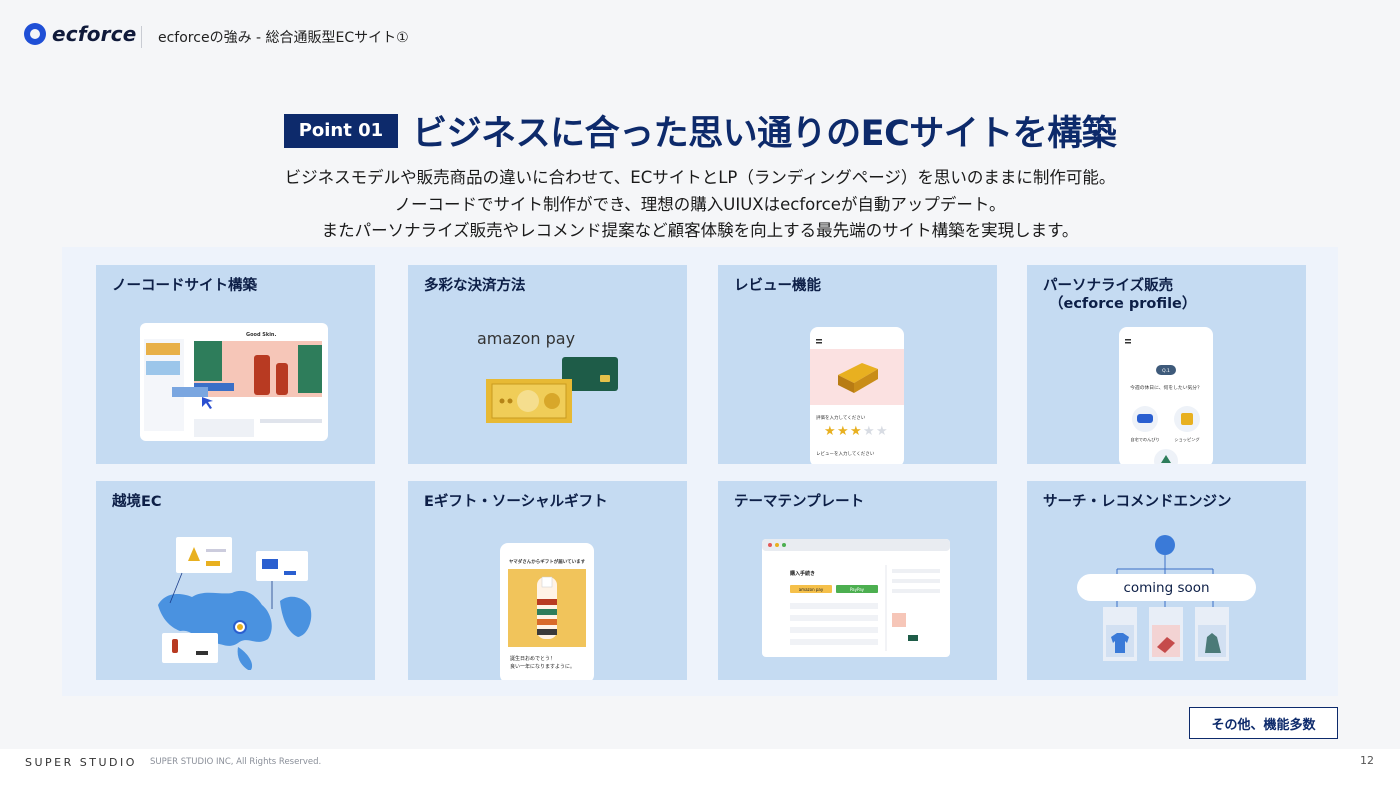  I want to click on star-rating: ★ ★ ★ ★ ★, so click(856, 431).